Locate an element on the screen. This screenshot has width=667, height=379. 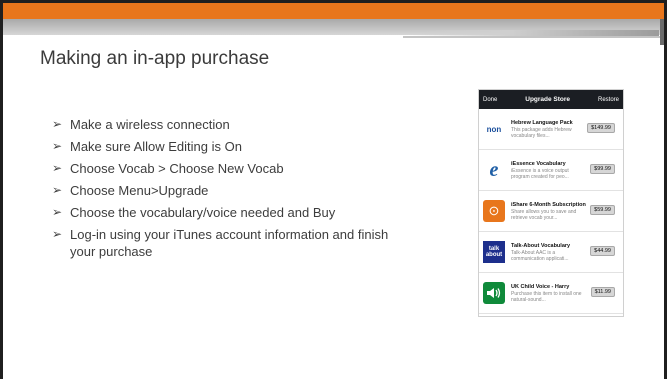
iessence-logo-icon: e is located at coordinates (494, 170).